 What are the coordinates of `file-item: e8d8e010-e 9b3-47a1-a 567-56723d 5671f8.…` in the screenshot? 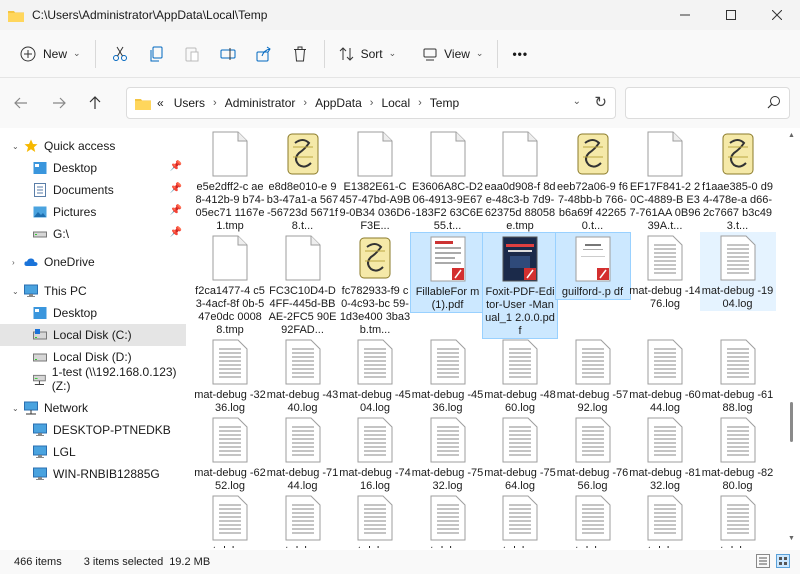 It's located at (303, 180).